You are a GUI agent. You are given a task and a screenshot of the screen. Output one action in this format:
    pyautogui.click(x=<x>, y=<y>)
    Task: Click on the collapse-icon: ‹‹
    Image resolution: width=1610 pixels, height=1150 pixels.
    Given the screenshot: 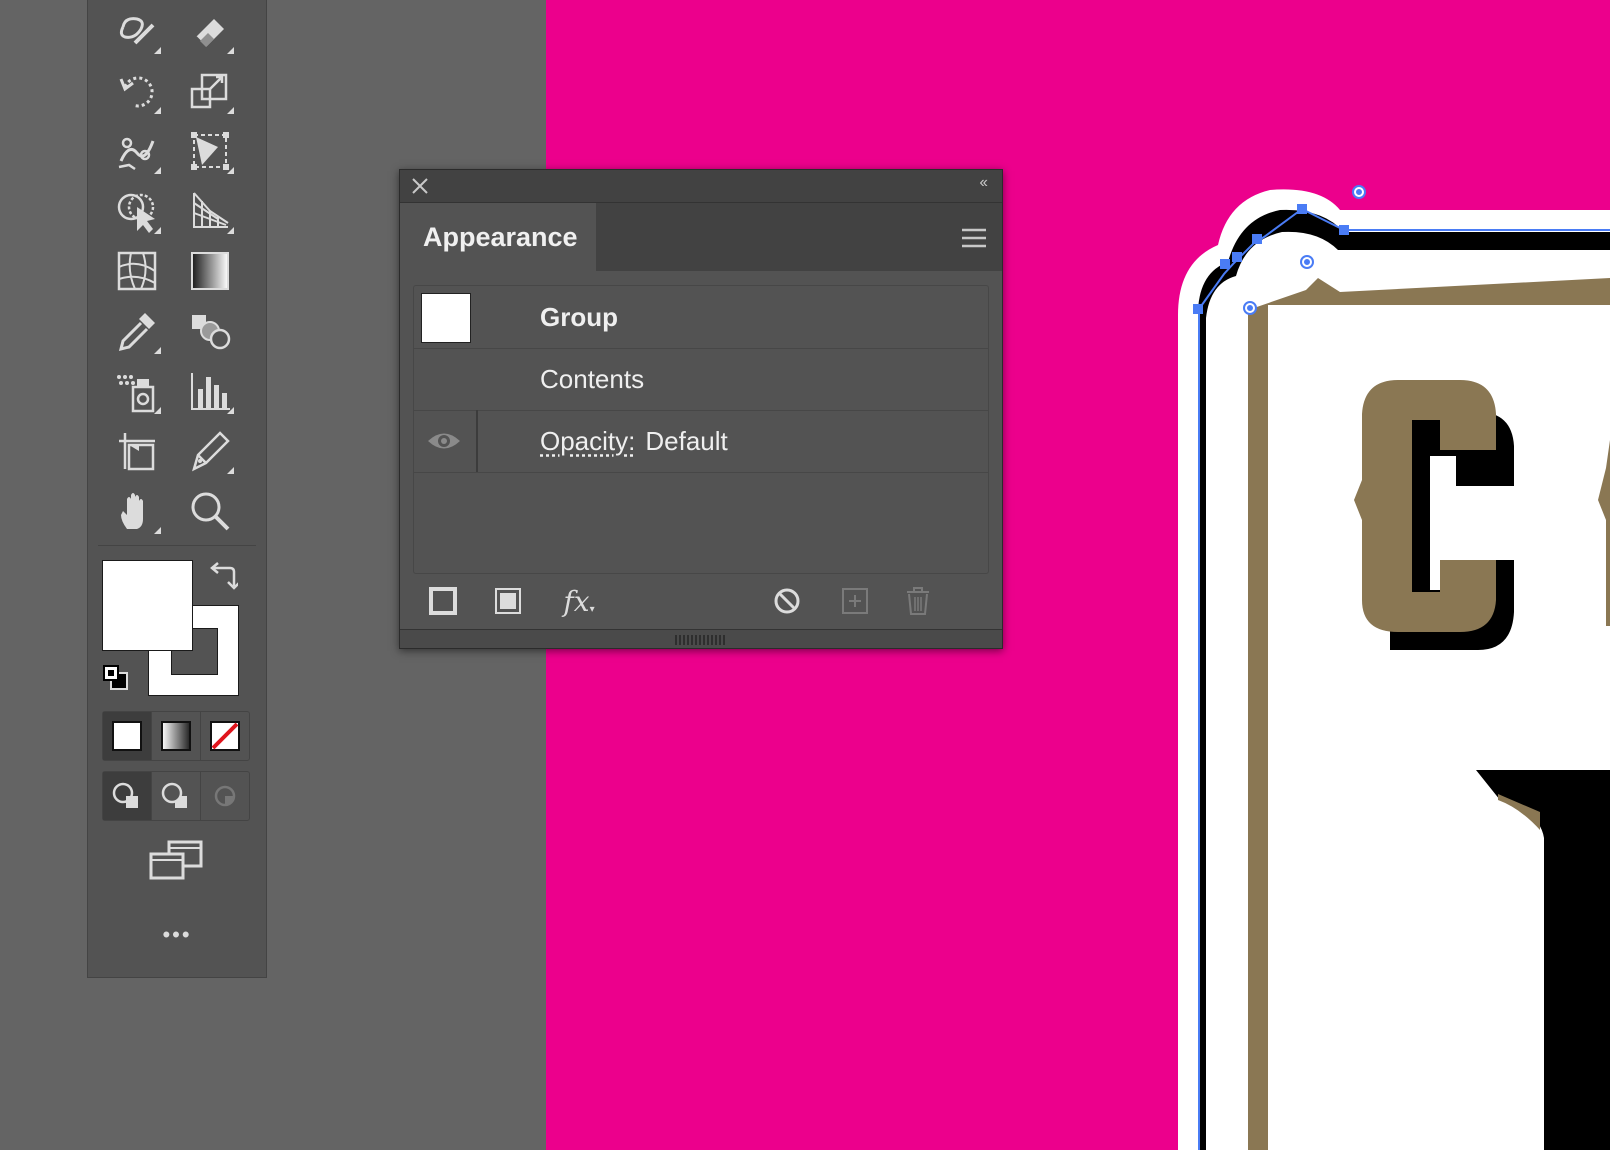 What is the action you would take?
    pyautogui.click(x=983, y=183)
    